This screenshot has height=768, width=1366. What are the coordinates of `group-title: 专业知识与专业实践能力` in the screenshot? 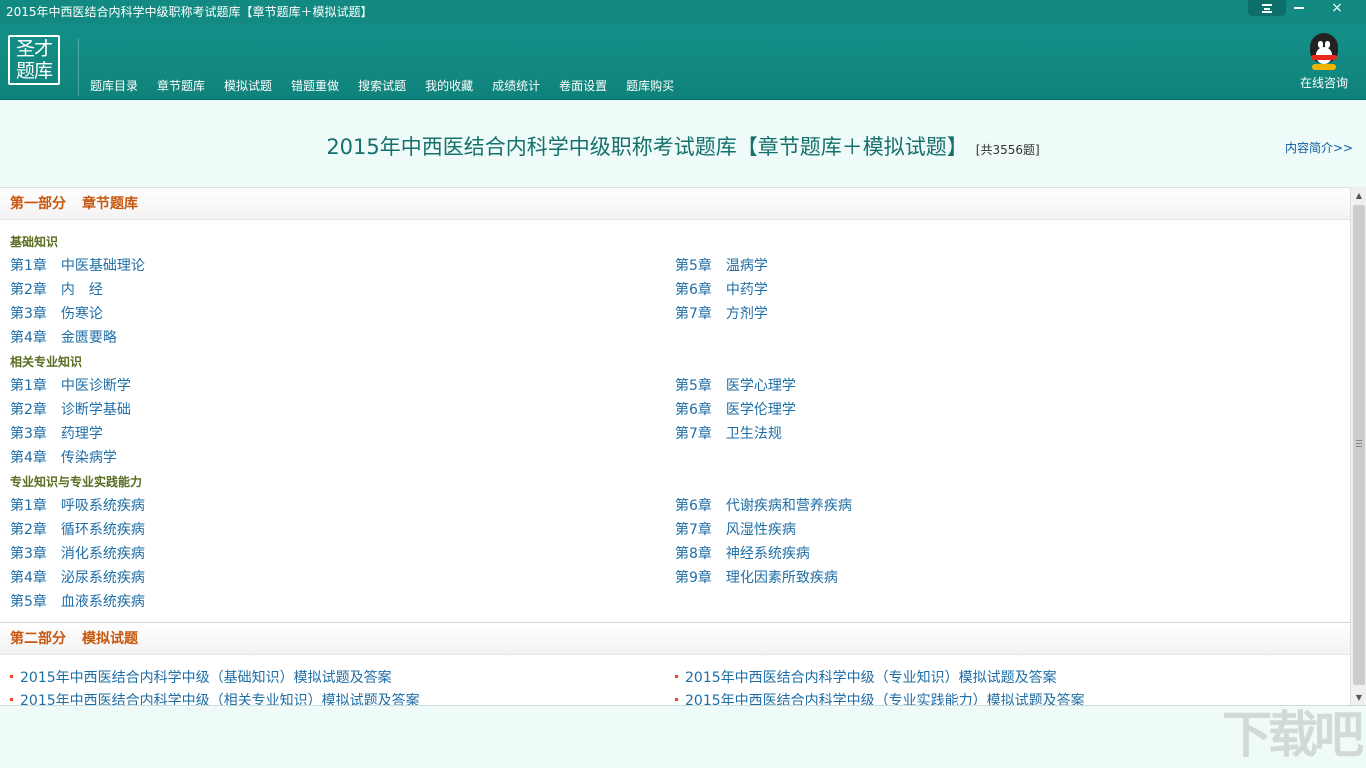 It's located at (76, 482).